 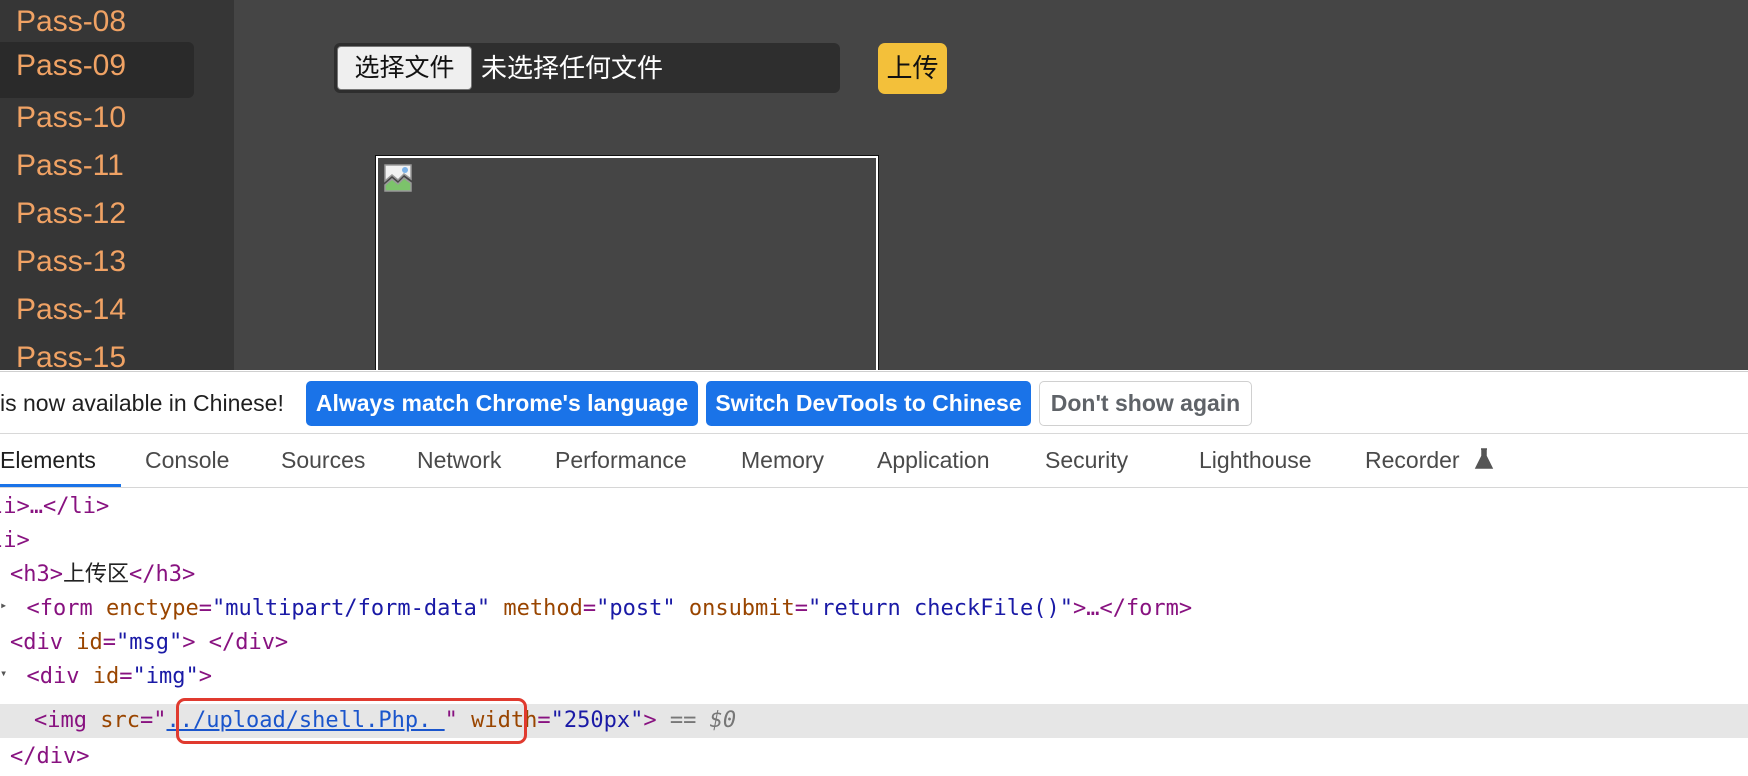 I want to click on expand-arrow-icon: ▸, so click(x=3, y=605).